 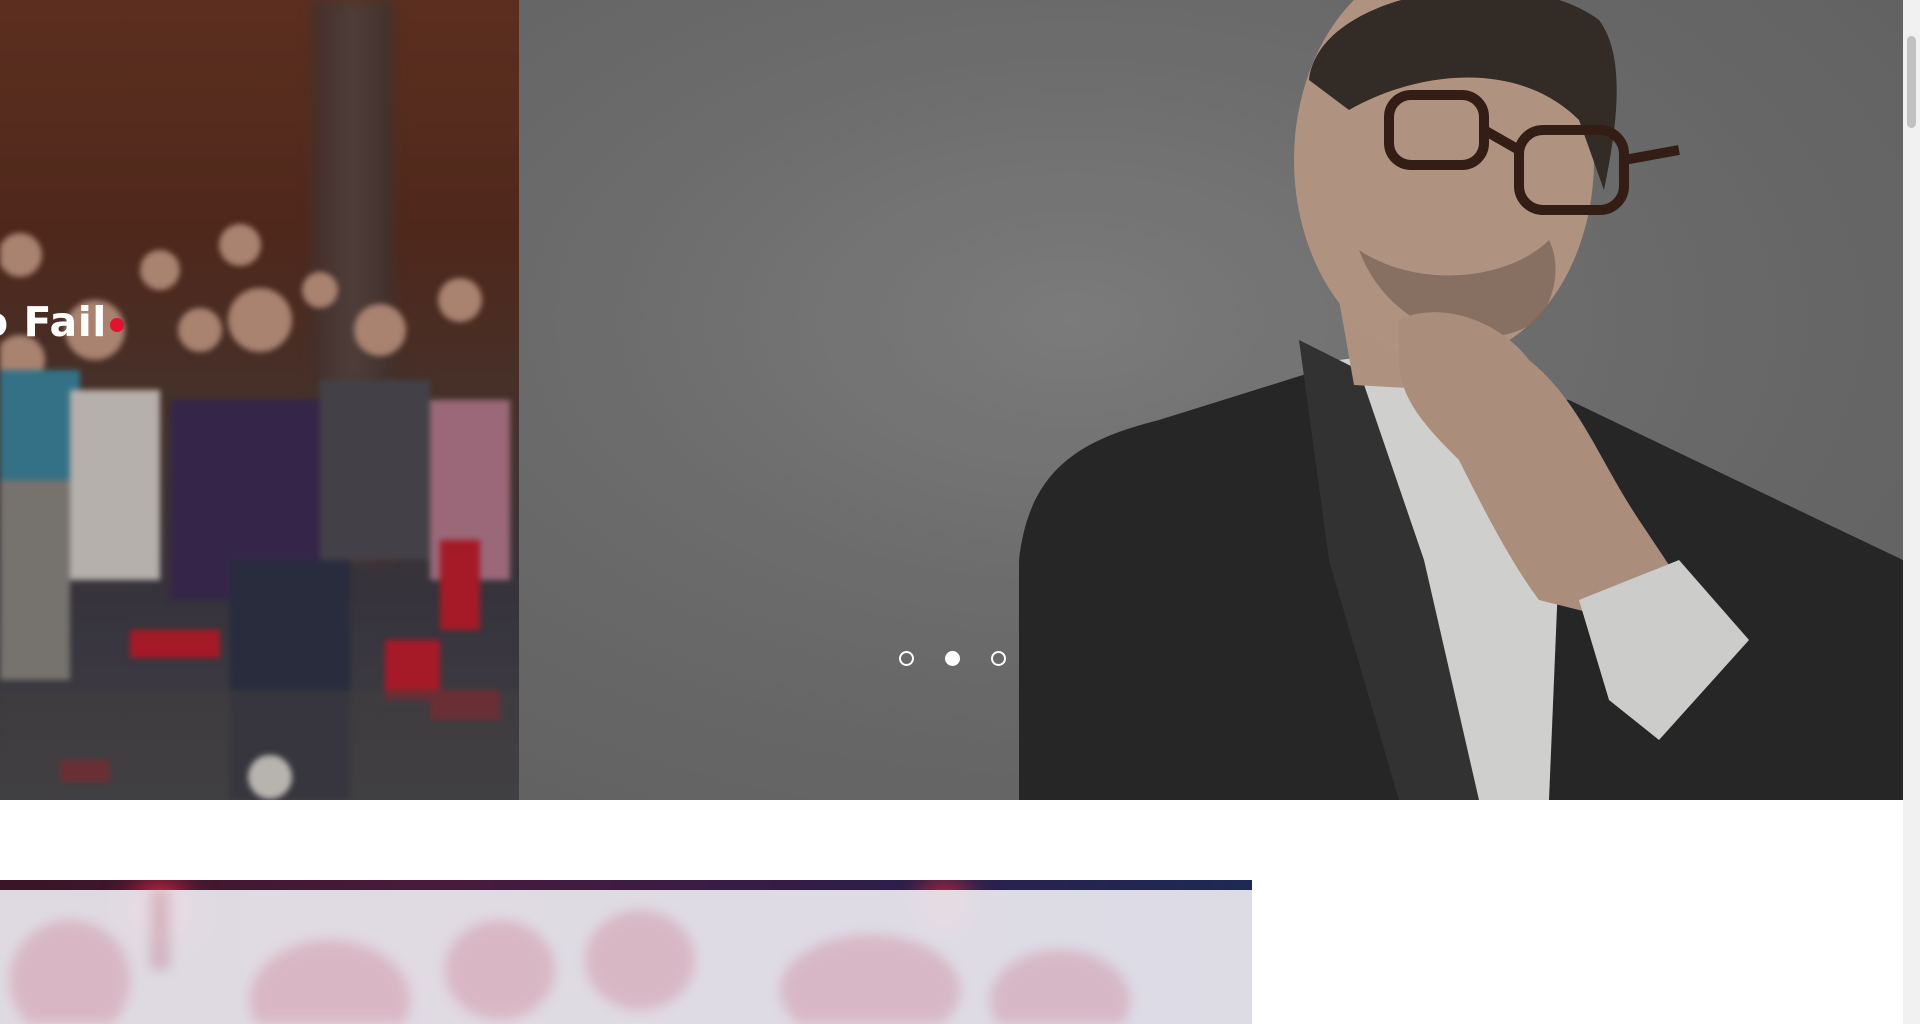 I want to click on hero-heading: o Fail, so click(x=62, y=322).